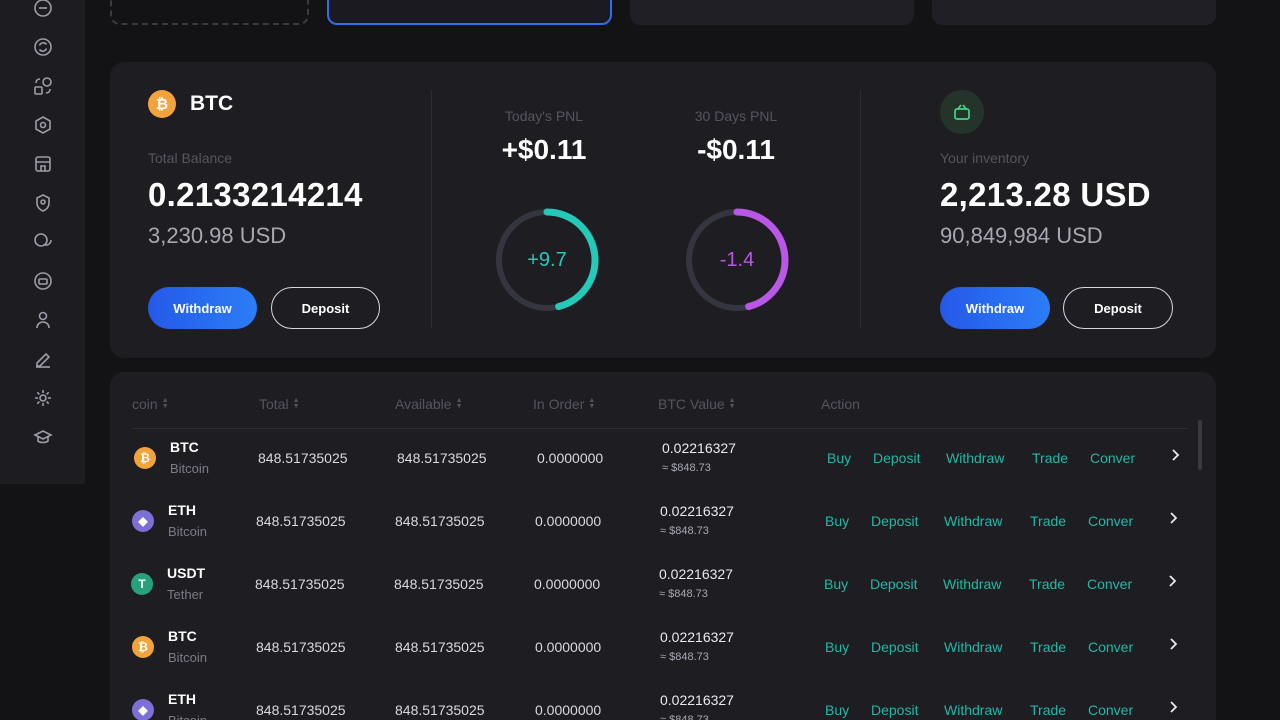  I want to click on column-header-label: Available, so click(423, 404).